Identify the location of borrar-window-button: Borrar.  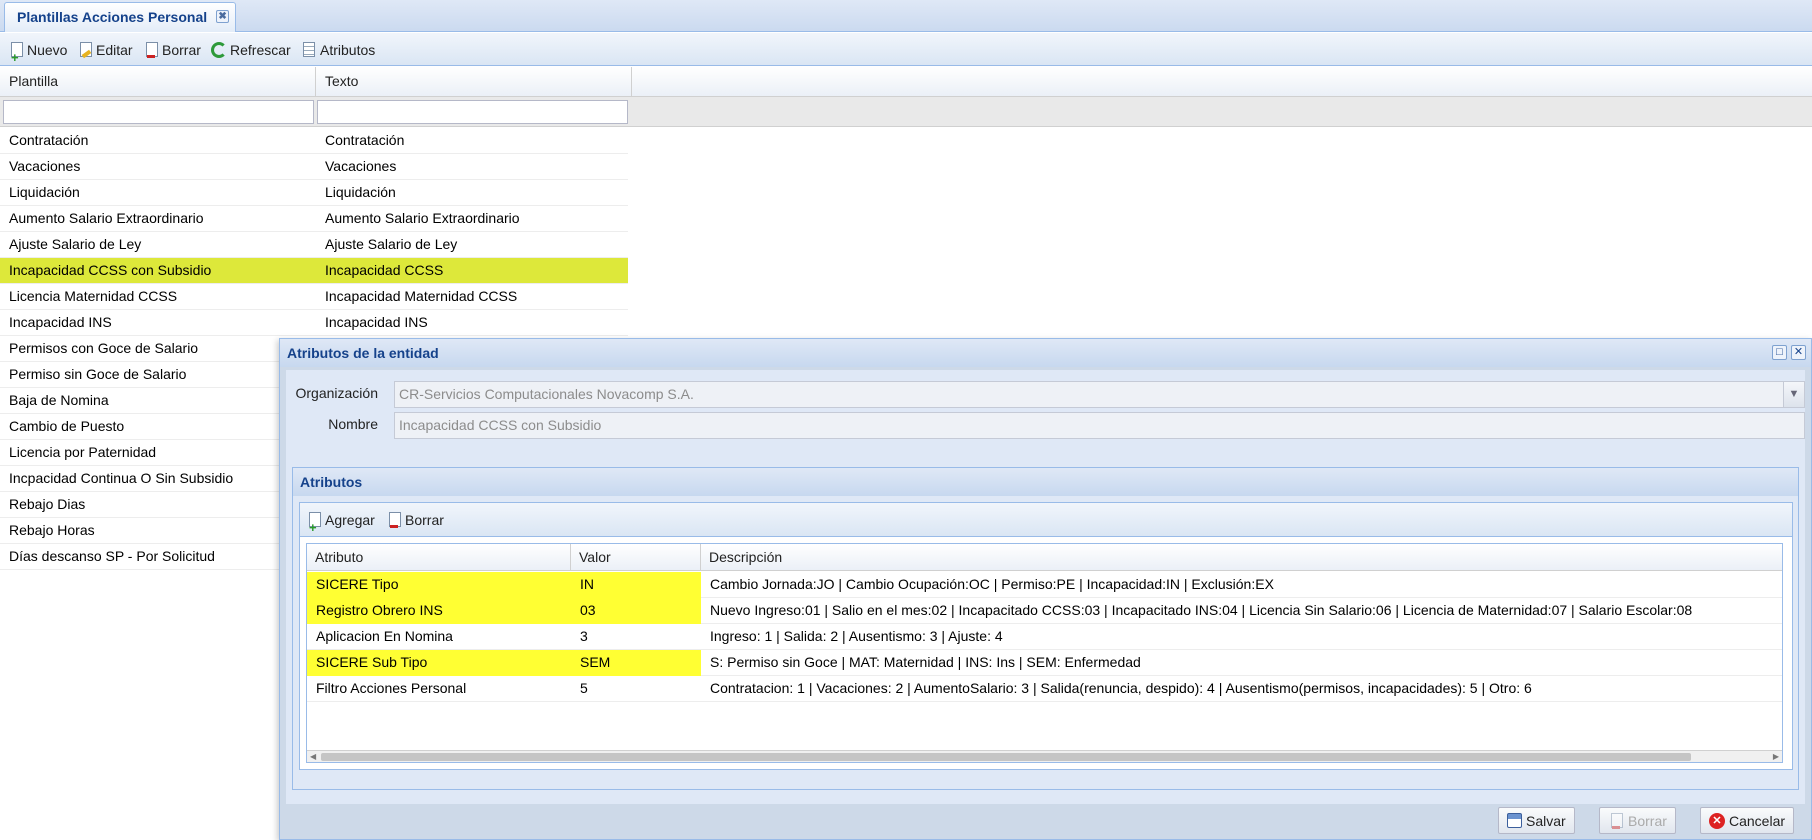
(1637, 820).